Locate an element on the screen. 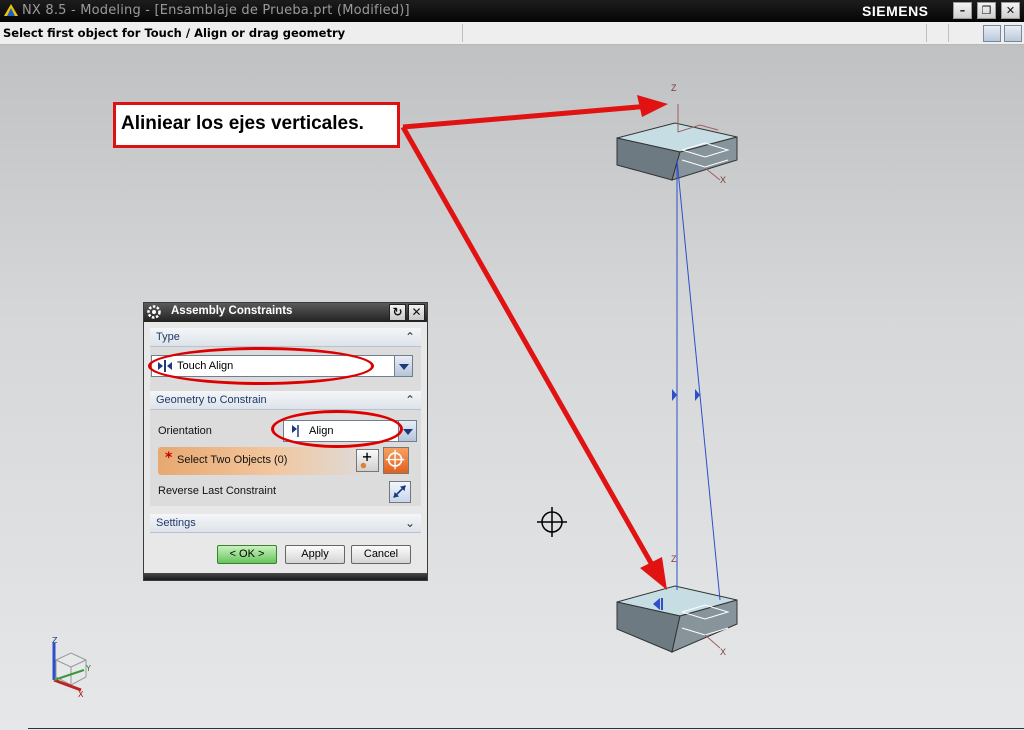 Image resolution: width=1024 pixels, height=730 pixels. dialog-title: Assembly Constraints is located at coordinates (232, 311).